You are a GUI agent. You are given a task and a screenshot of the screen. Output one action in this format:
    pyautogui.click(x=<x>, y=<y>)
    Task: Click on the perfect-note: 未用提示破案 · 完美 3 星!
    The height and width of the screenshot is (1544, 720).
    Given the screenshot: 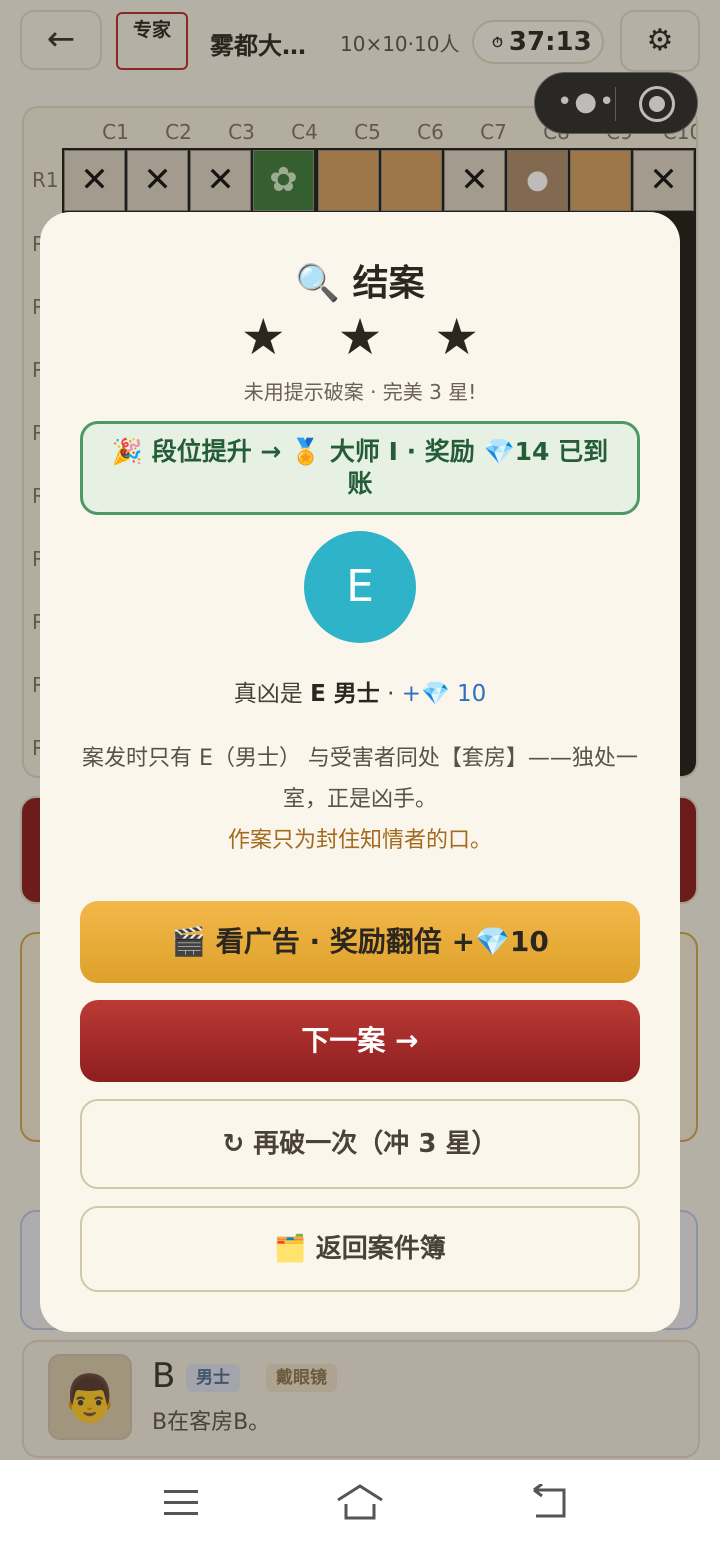 What is the action you would take?
    pyautogui.click(x=360, y=392)
    